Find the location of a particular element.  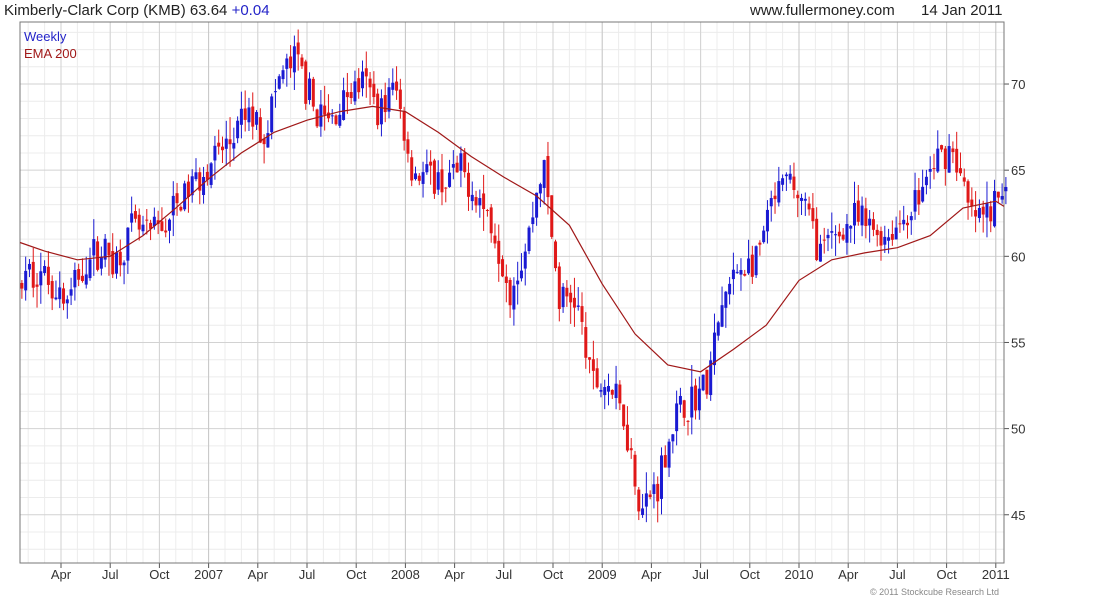

legend-weekly: Weekly is located at coordinates (45, 36).